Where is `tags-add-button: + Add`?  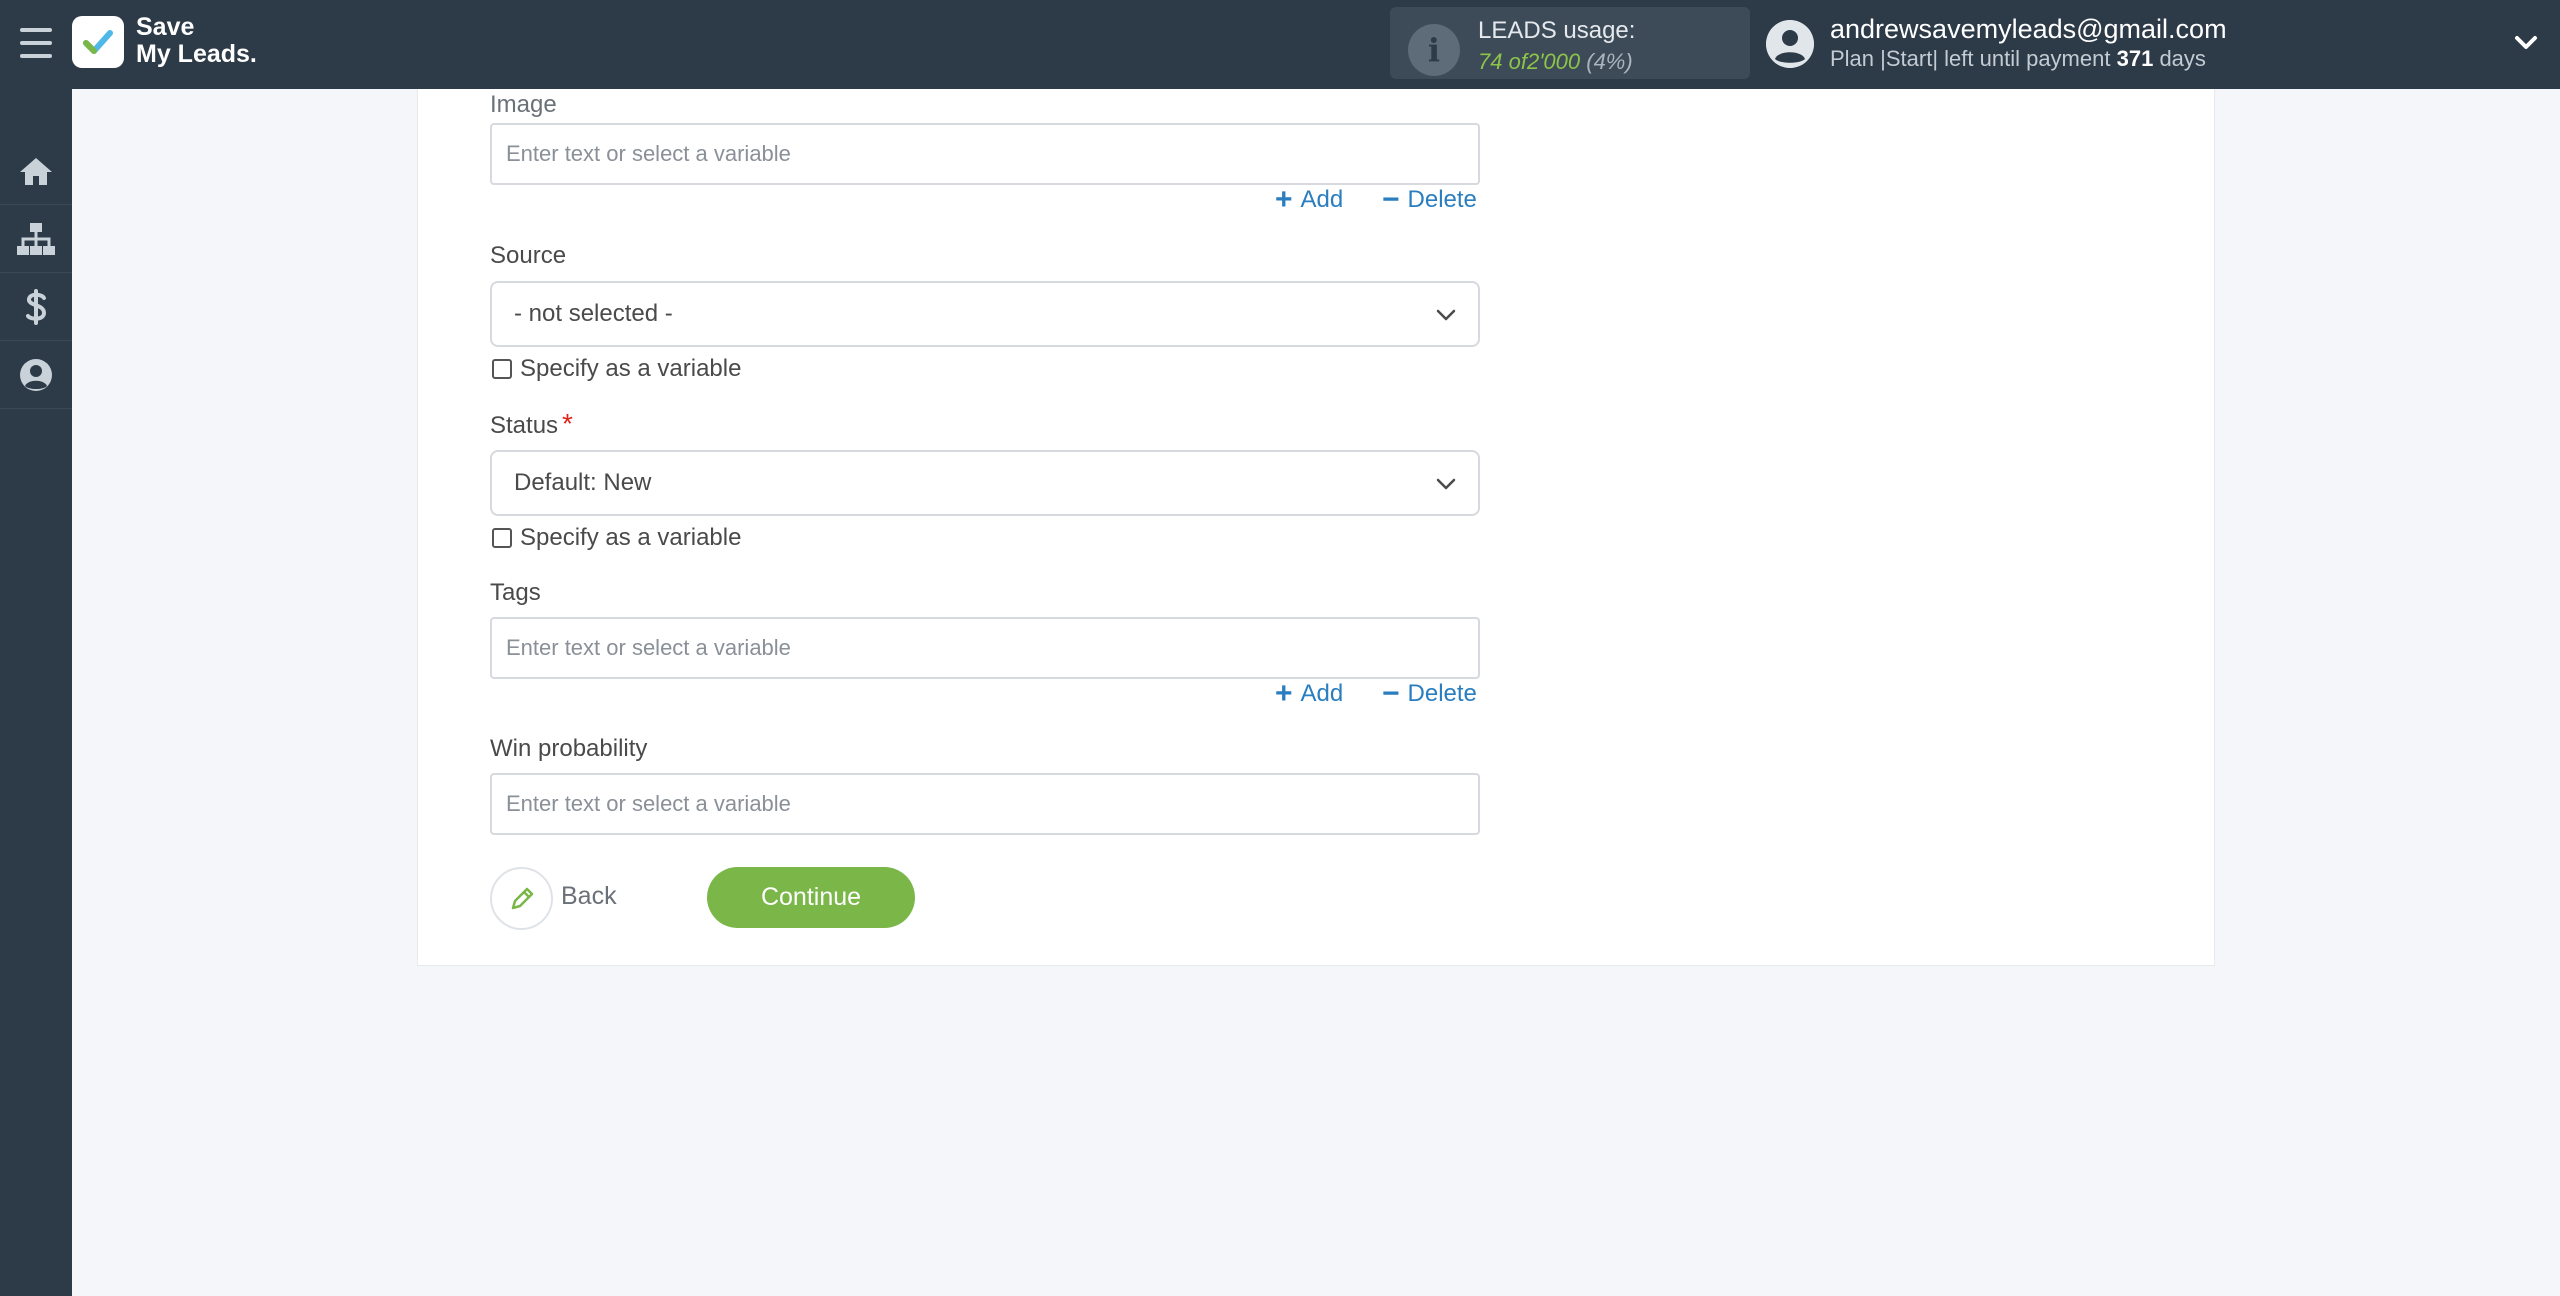
tags-add-button: + Add is located at coordinates (1309, 693).